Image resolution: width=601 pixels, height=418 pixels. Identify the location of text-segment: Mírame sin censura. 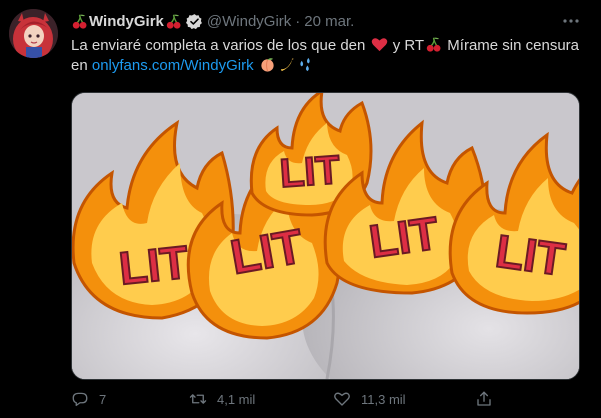
(513, 45).